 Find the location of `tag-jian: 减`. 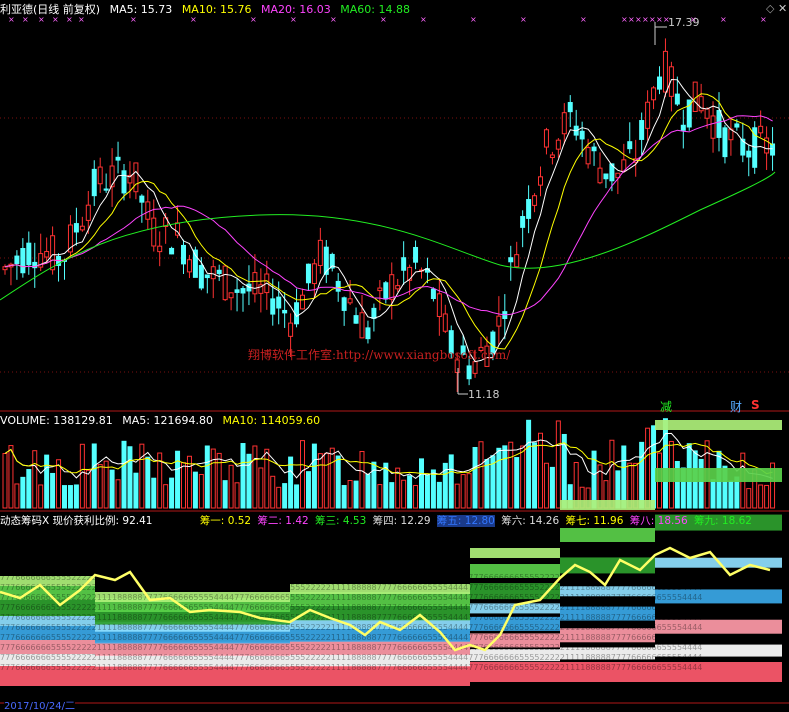

tag-jian: 减 is located at coordinates (666, 407).